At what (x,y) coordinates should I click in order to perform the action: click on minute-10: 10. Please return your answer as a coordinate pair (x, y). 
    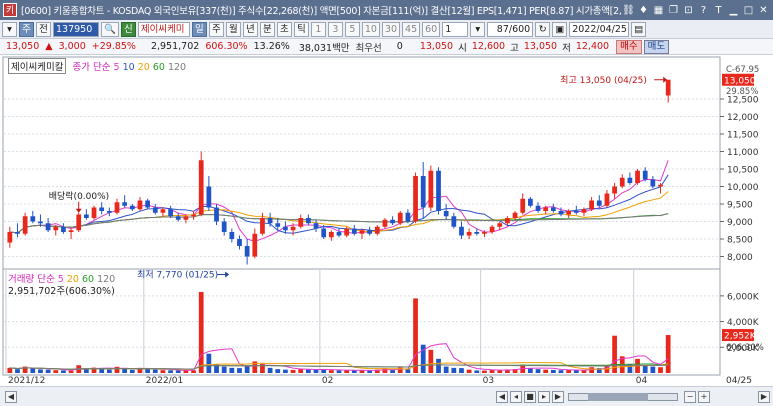
    Looking at the image, I should click on (370, 29).